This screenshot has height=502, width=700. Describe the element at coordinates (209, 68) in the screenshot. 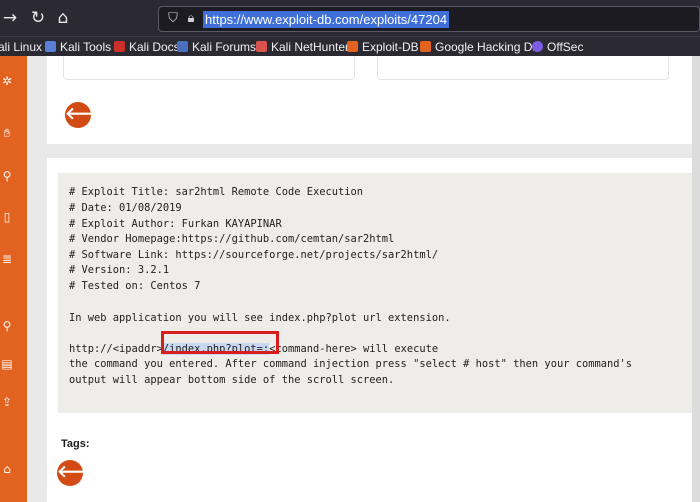

I see `info-card-left` at that location.